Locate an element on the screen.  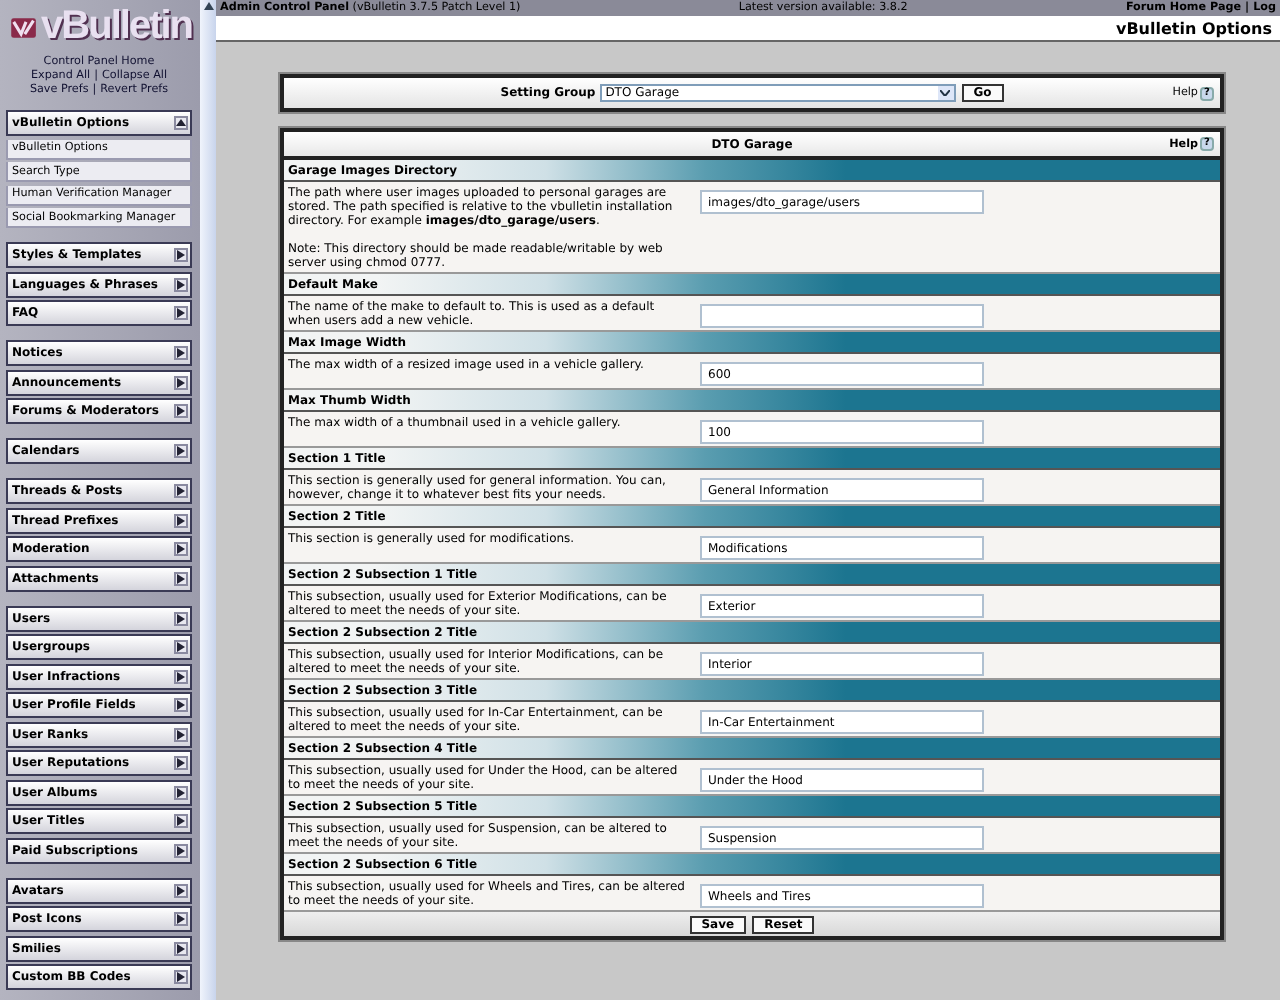
scrollbar is located at coordinates (208, 500).